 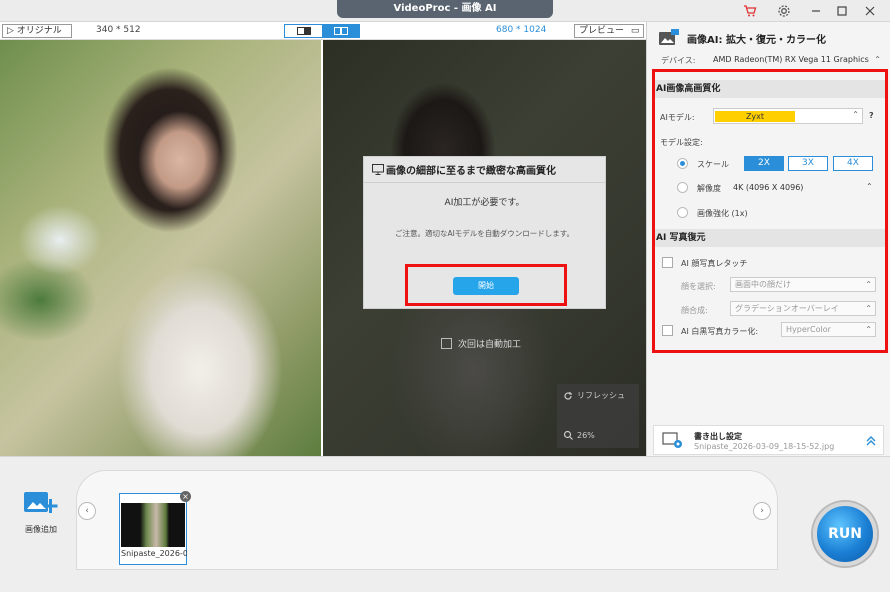 I want to click on thumbnail-image, so click(x=153, y=525).